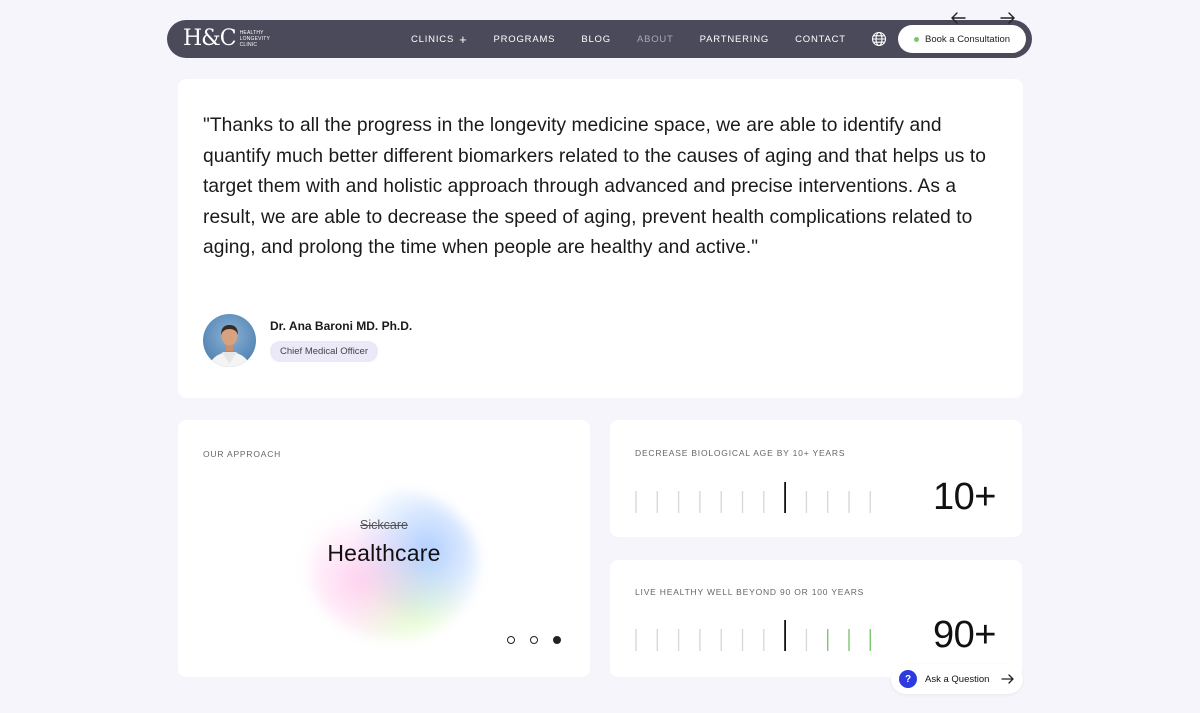 This screenshot has height=713, width=1200. I want to click on nav-item-label: PROGRAMS, so click(524, 39).